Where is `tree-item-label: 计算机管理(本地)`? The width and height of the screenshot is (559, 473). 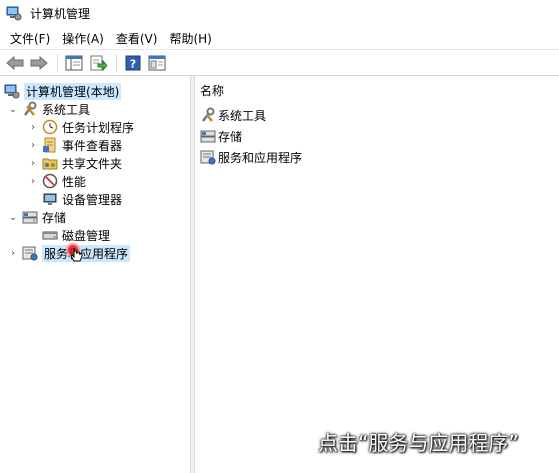 tree-item-label: 计算机管理(本地) is located at coordinates (73, 91).